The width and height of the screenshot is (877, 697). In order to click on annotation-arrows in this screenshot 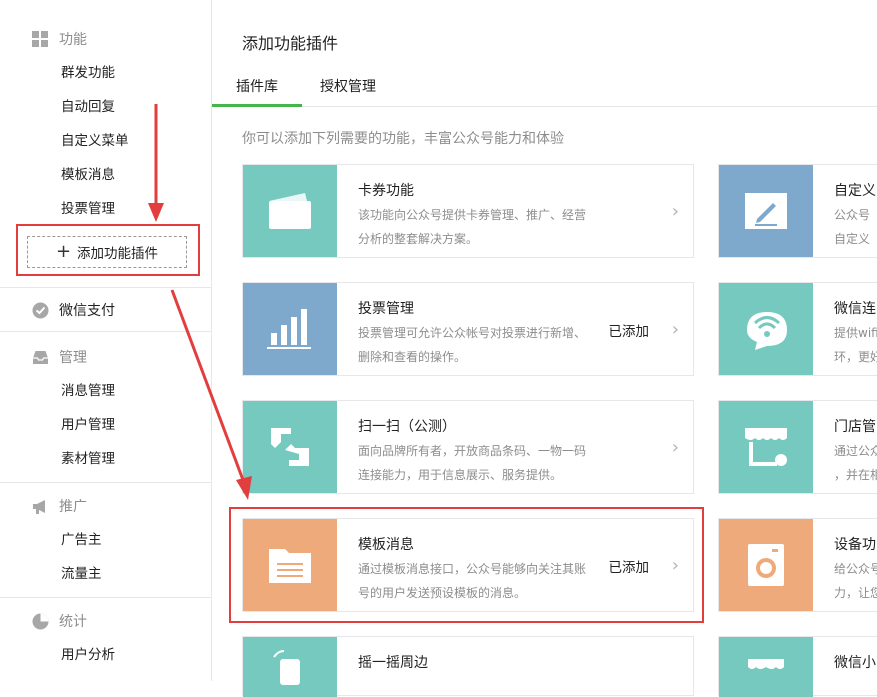, I will do `click(200, 302)`.